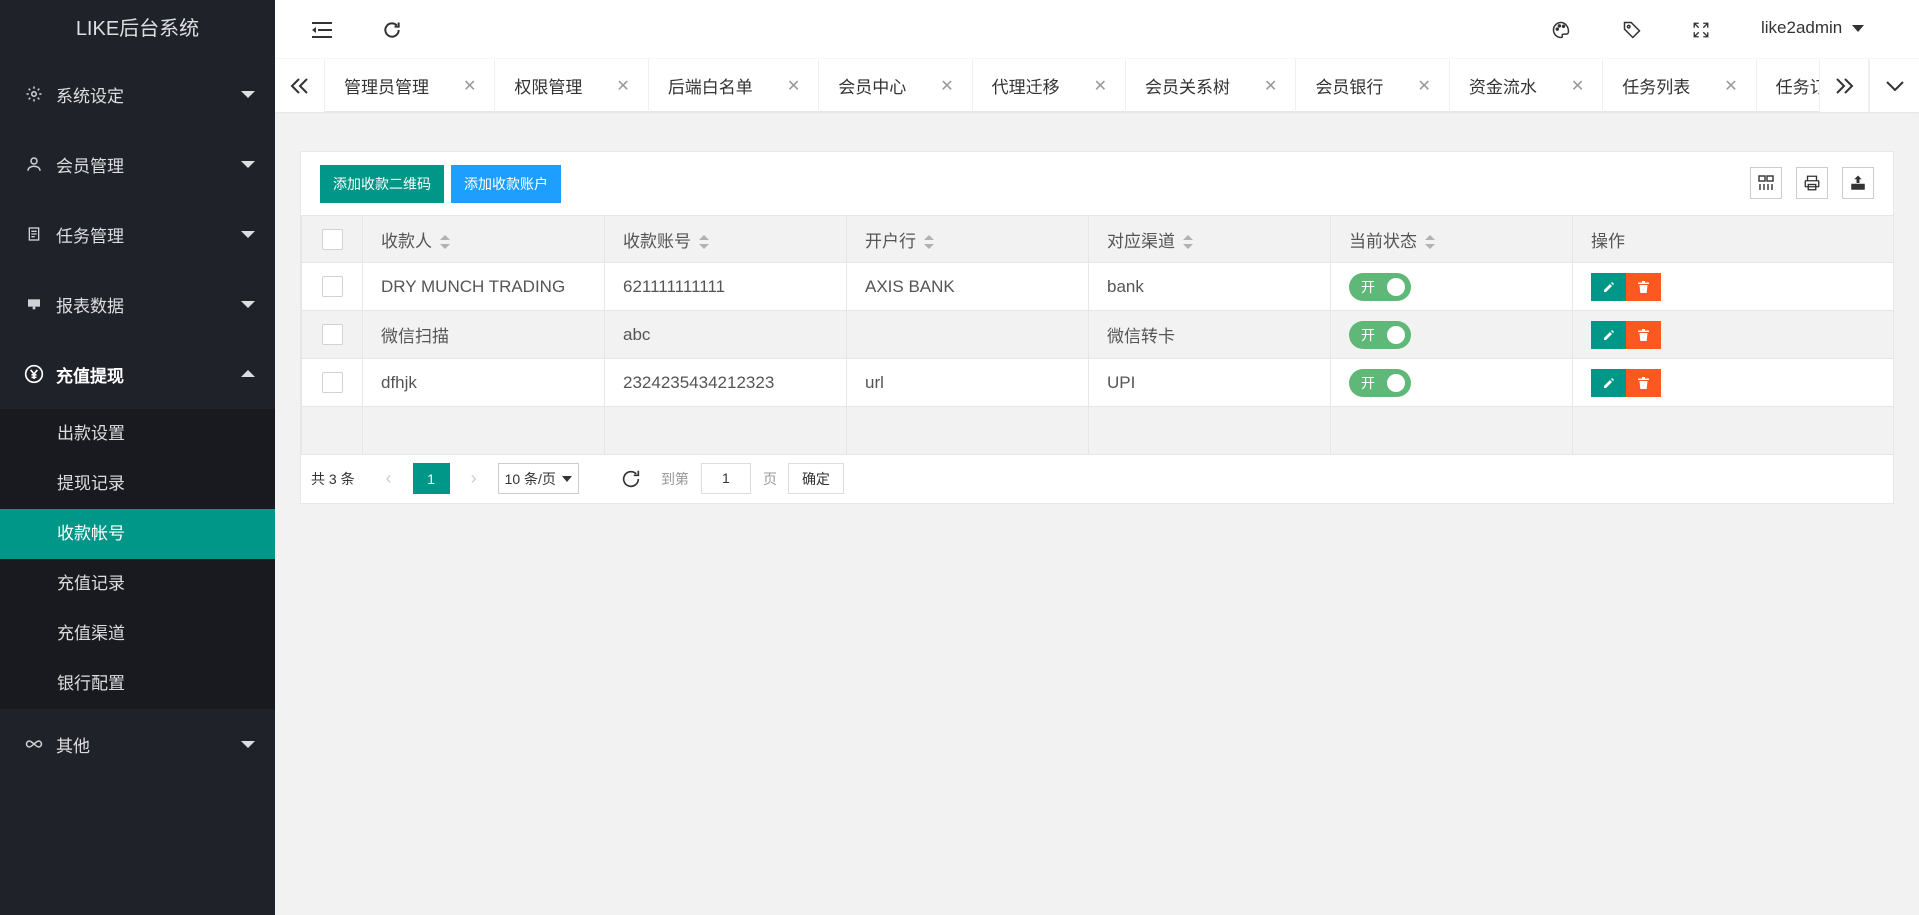  What do you see at coordinates (483, 382) in the screenshot?
I see `payee-cell: dfhjk` at bounding box center [483, 382].